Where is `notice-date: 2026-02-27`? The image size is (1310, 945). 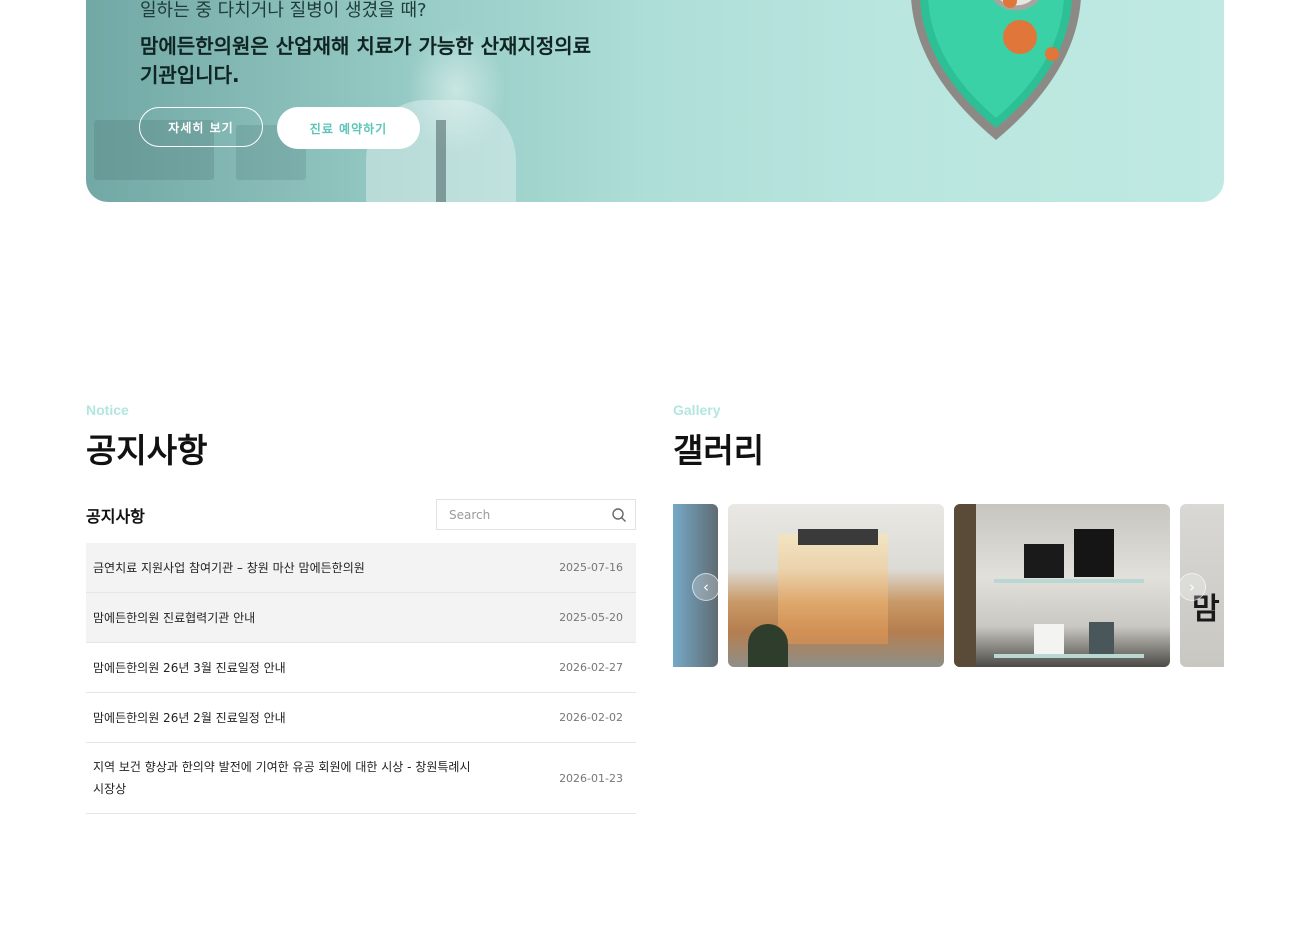
notice-date: 2026-02-27 is located at coordinates (591, 667).